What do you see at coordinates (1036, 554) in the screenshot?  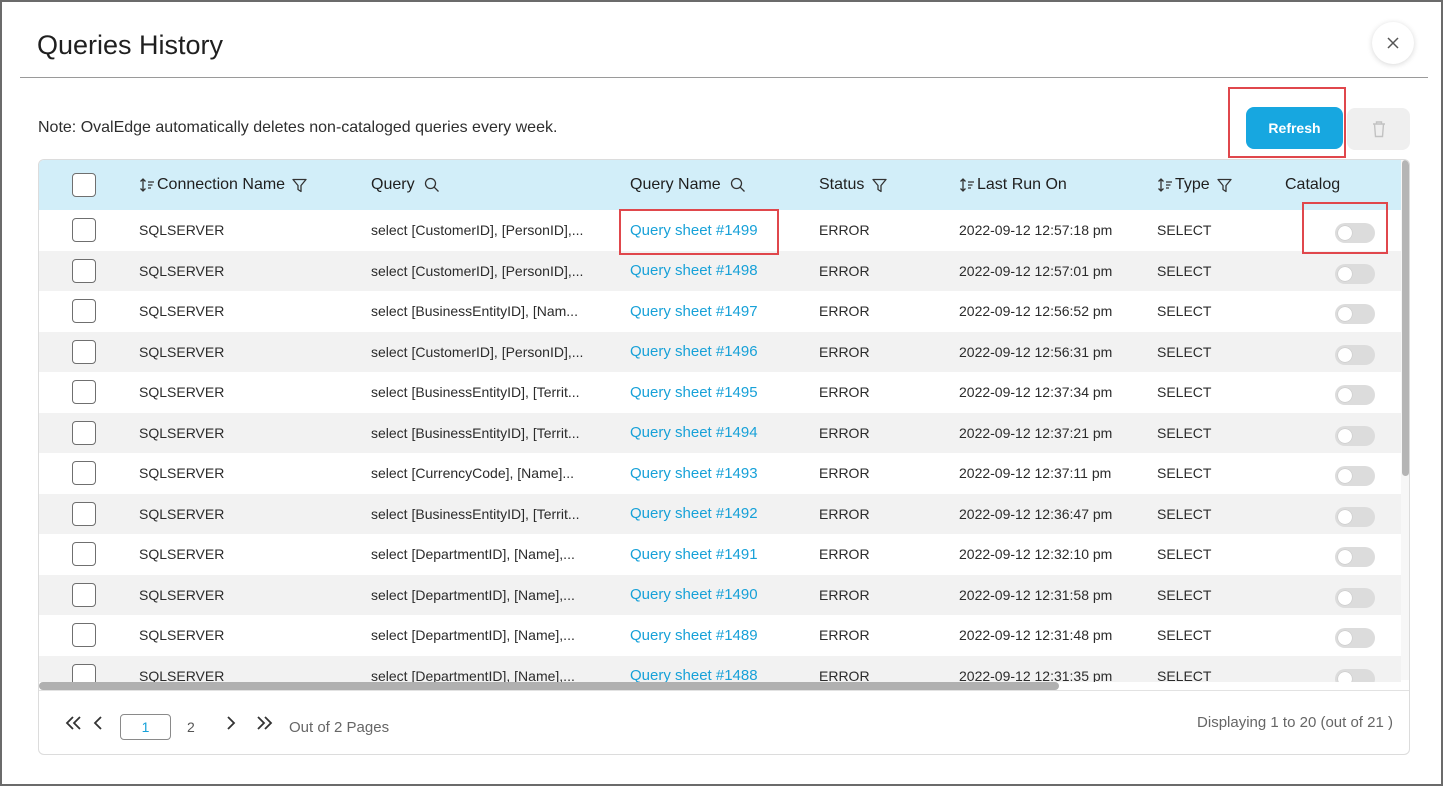 I see `last-run-cell: 2022-09-12 12:32:10 pm` at bounding box center [1036, 554].